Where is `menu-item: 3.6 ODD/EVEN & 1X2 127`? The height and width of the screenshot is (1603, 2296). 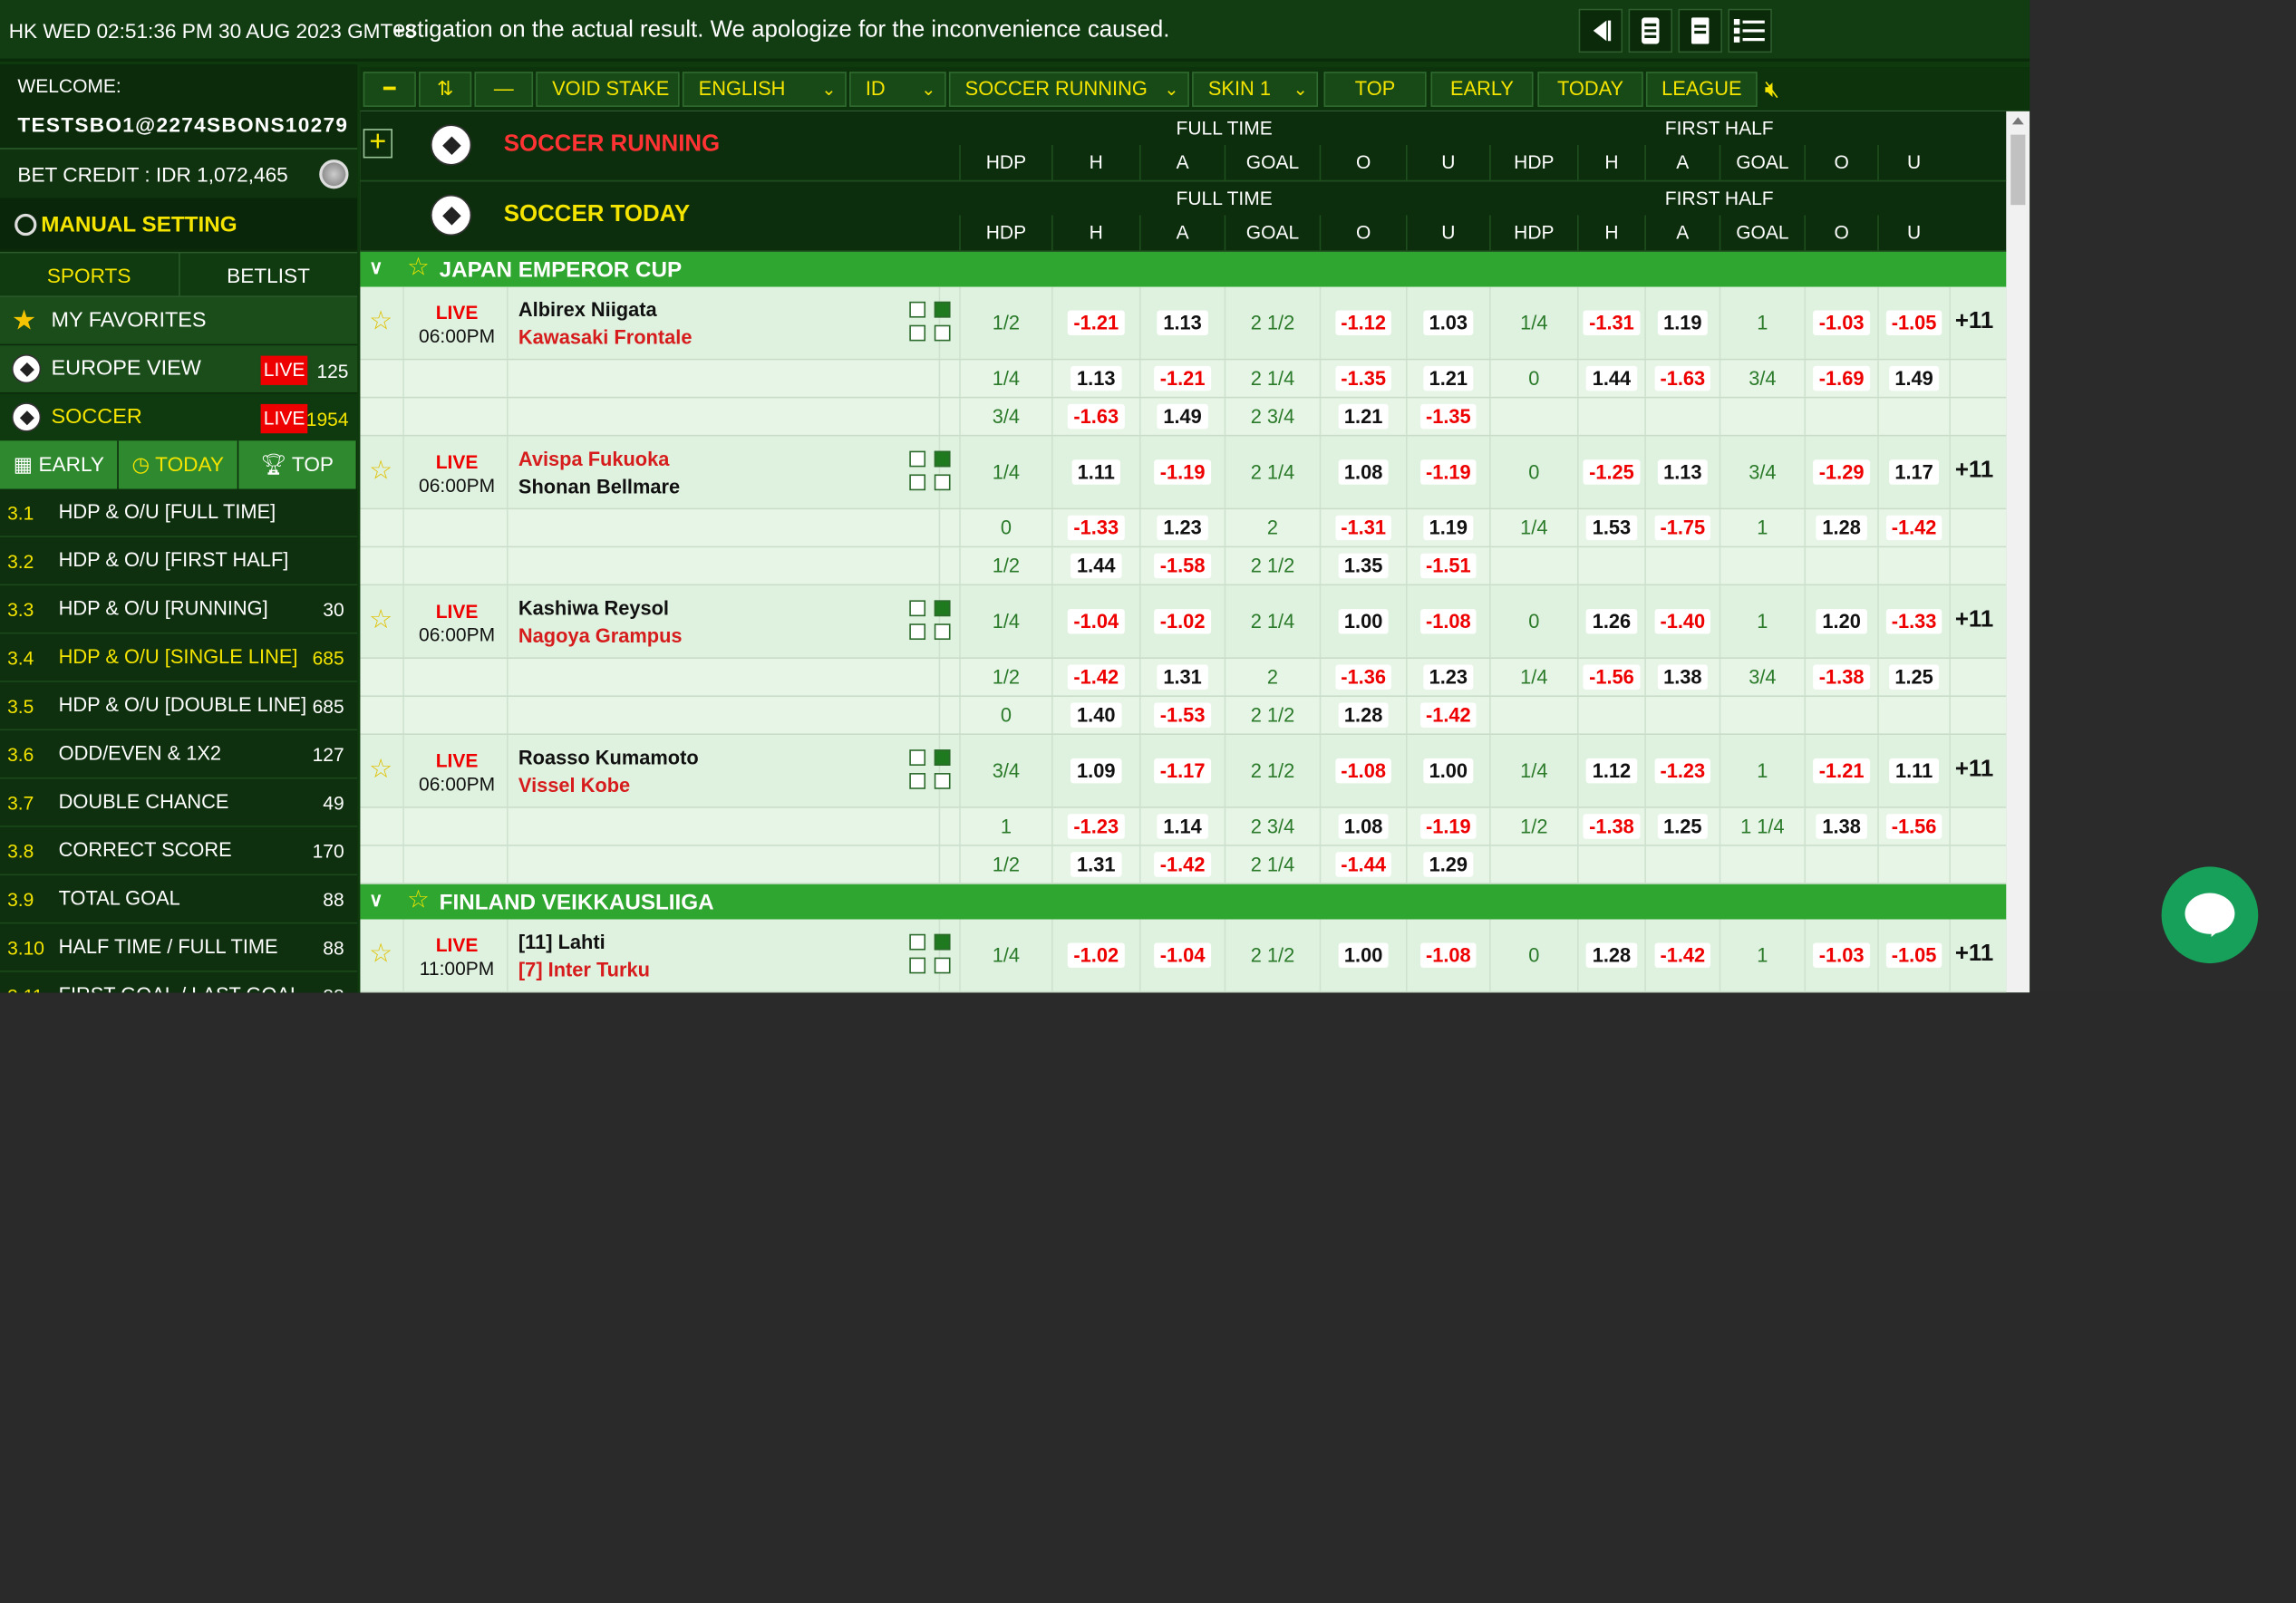 menu-item: 3.6 ODD/EVEN & 1X2 127 is located at coordinates (179, 754).